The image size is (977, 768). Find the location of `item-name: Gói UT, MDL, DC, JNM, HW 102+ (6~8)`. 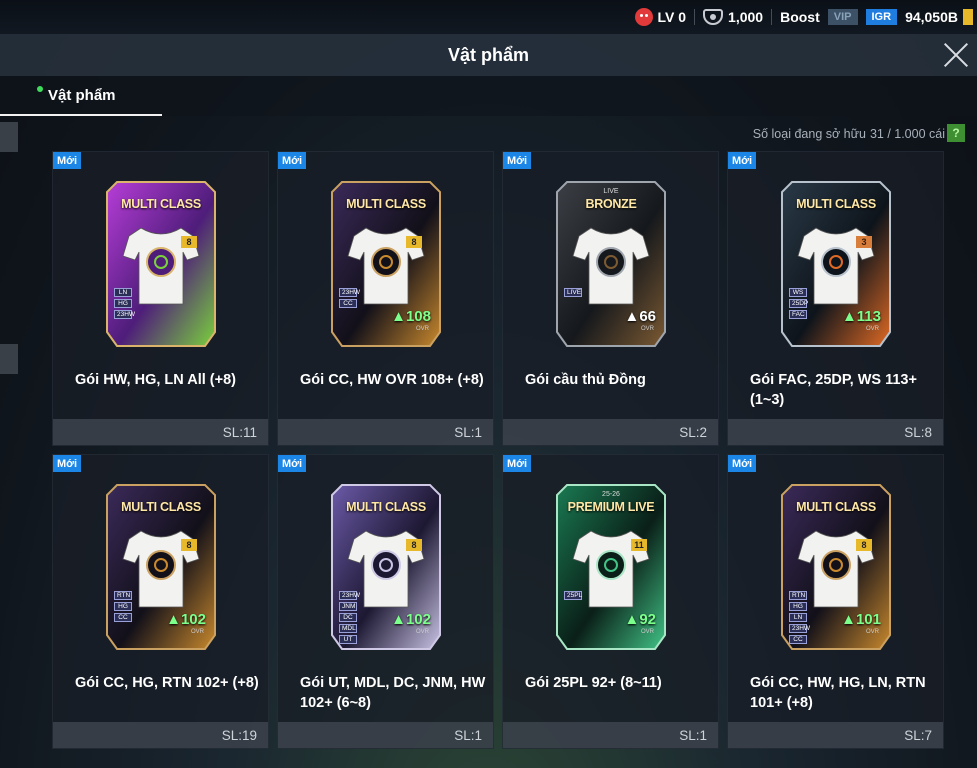

item-name: Gói UT, MDL, DC, JNM, HW 102+ (6~8) is located at coordinates (393, 693).